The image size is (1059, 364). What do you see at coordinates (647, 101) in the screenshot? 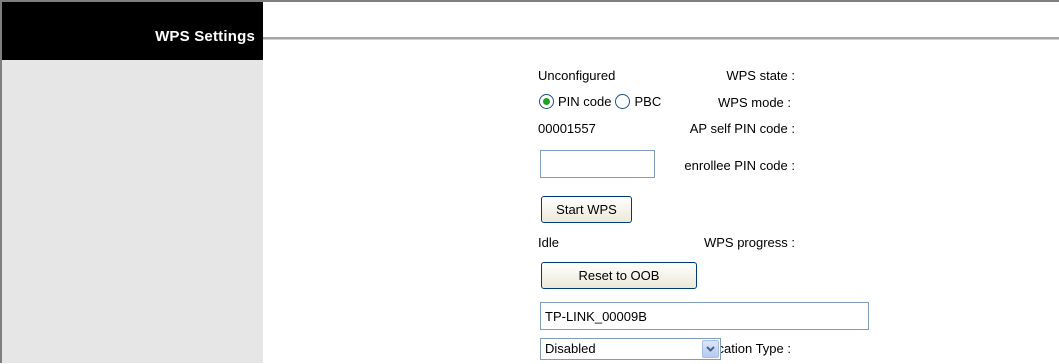
I see `pbc-radio-label: PBC` at bounding box center [647, 101].